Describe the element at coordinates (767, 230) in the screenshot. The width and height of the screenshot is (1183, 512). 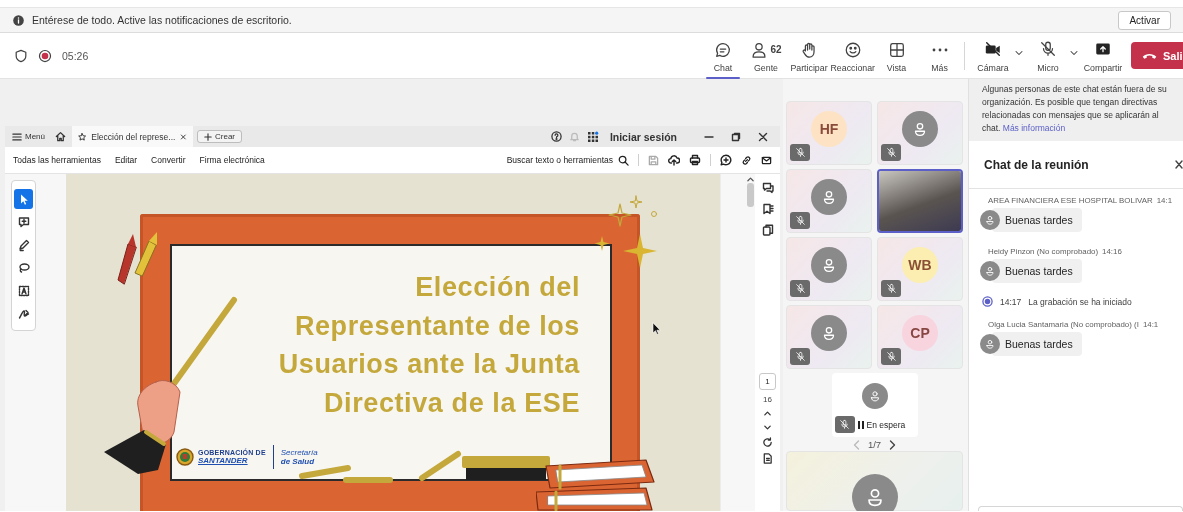
I see `pages-icon` at that location.